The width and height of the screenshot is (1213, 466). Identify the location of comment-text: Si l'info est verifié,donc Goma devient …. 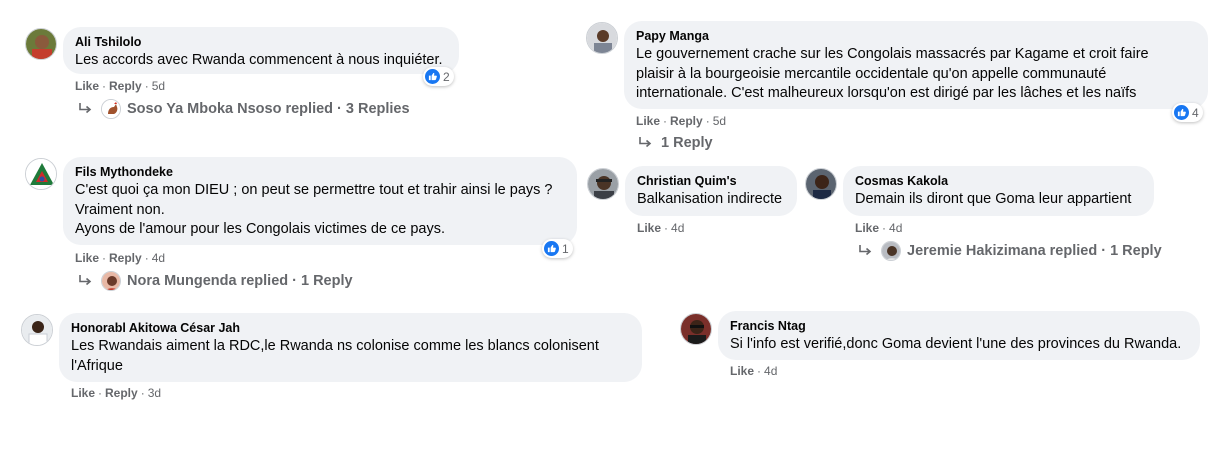
(956, 344).